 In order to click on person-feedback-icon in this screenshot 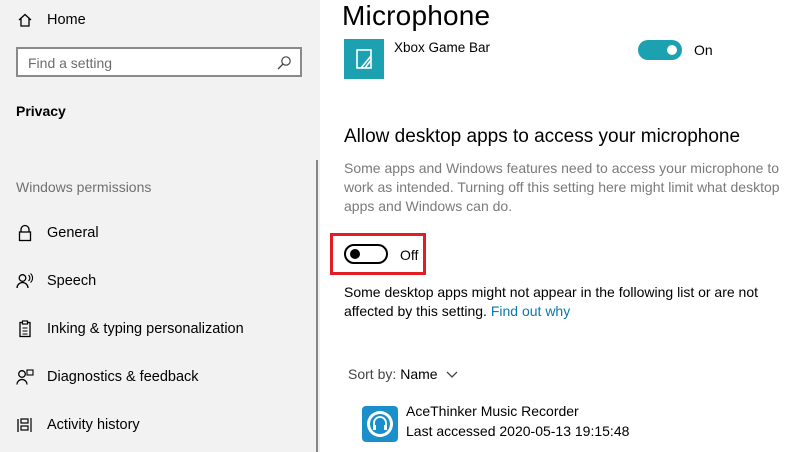, I will do `click(25, 377)`.